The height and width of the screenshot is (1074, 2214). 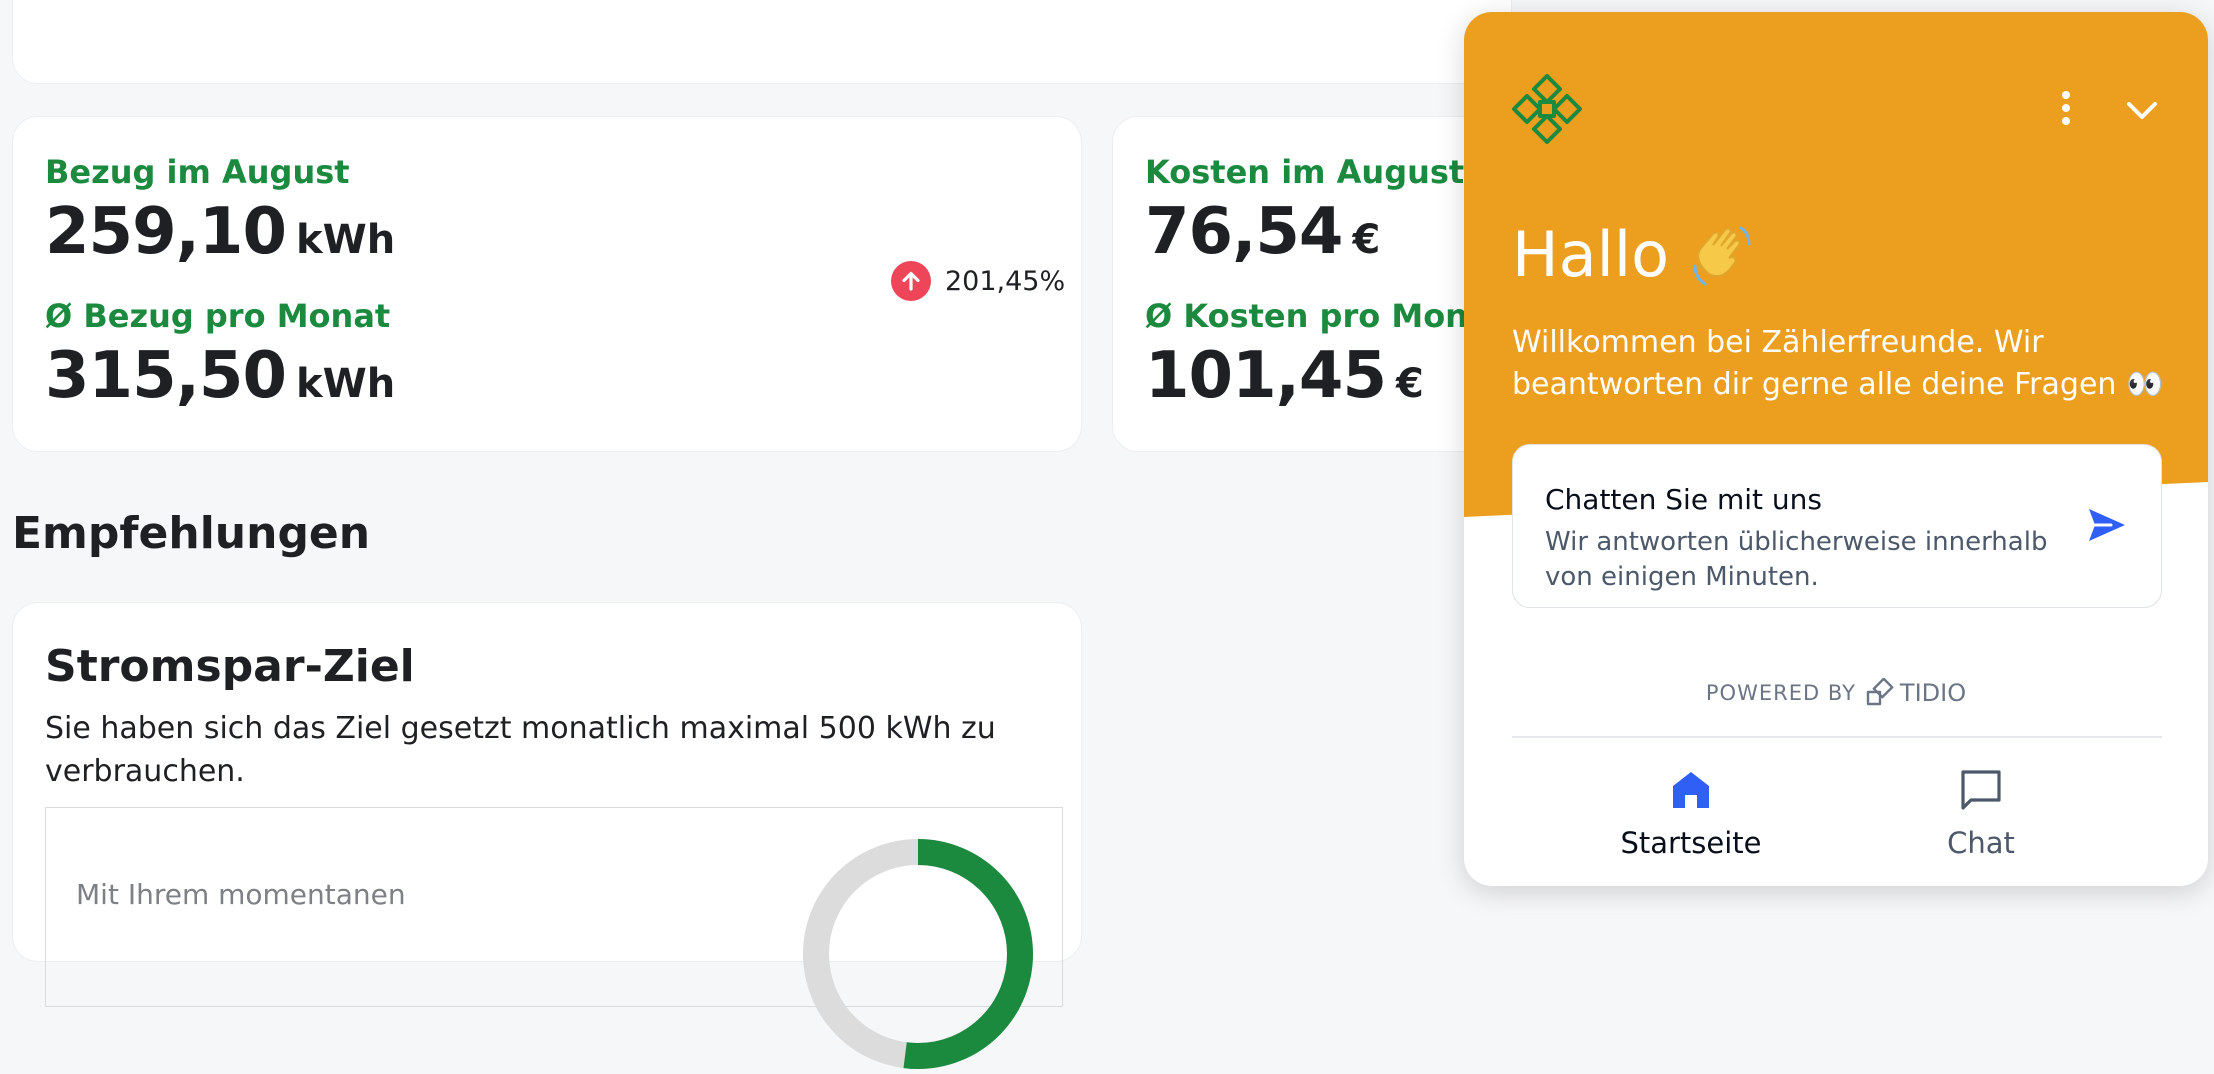 I want to click on chat-greeting: Hallo, so click(x=1634, y=254).